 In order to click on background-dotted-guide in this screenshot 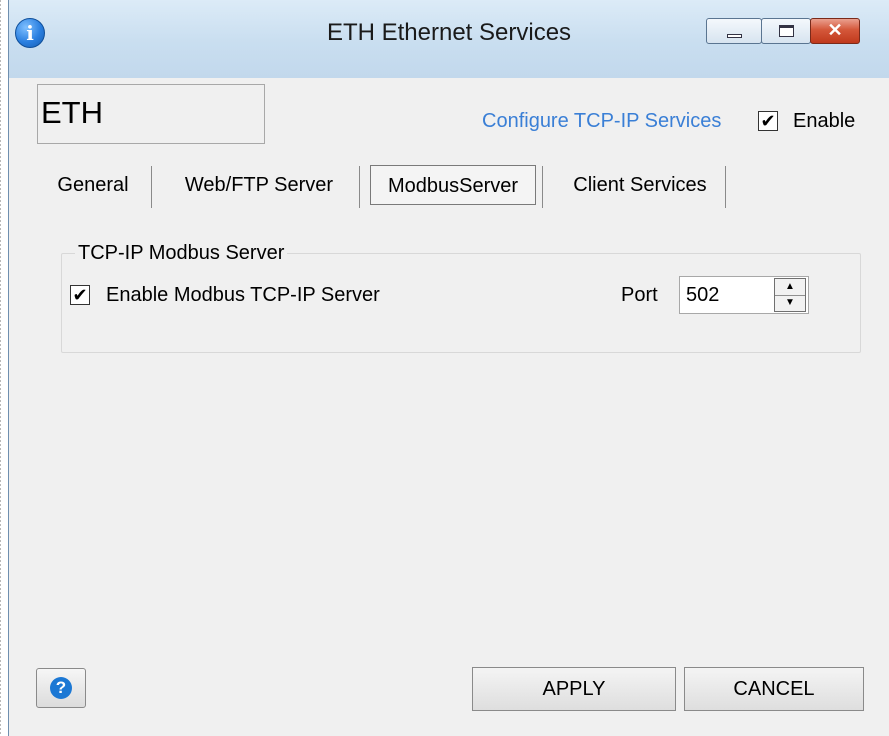, I will do `click(2, 368)`.